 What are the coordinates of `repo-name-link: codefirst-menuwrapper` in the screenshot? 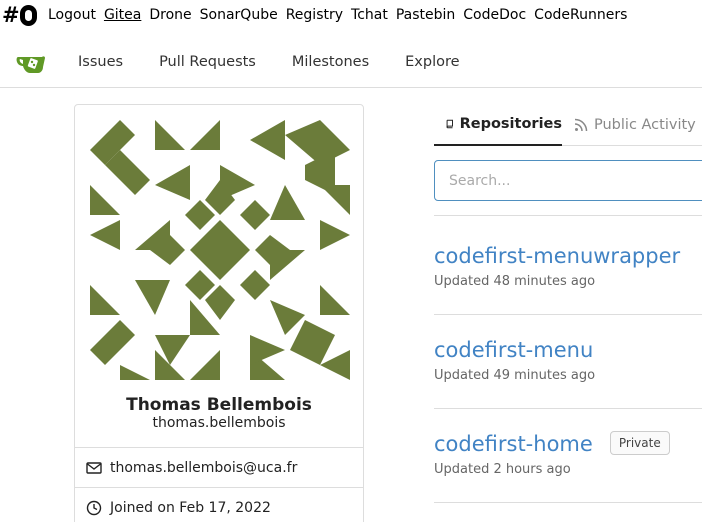 It's located at (557, 256).